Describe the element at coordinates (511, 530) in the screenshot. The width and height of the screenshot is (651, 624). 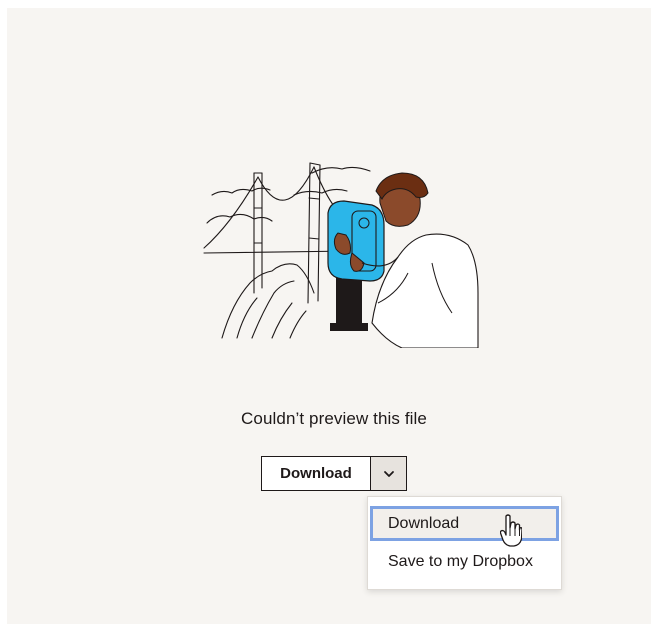
I see `hand-pointer-cursor-icon` at that location.